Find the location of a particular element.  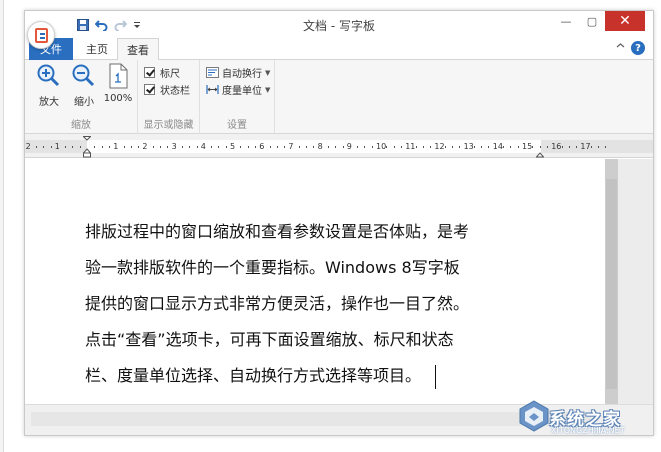

zoom-group: 放大 缩小 100% 缩放 is located at coordinates (81, 97).